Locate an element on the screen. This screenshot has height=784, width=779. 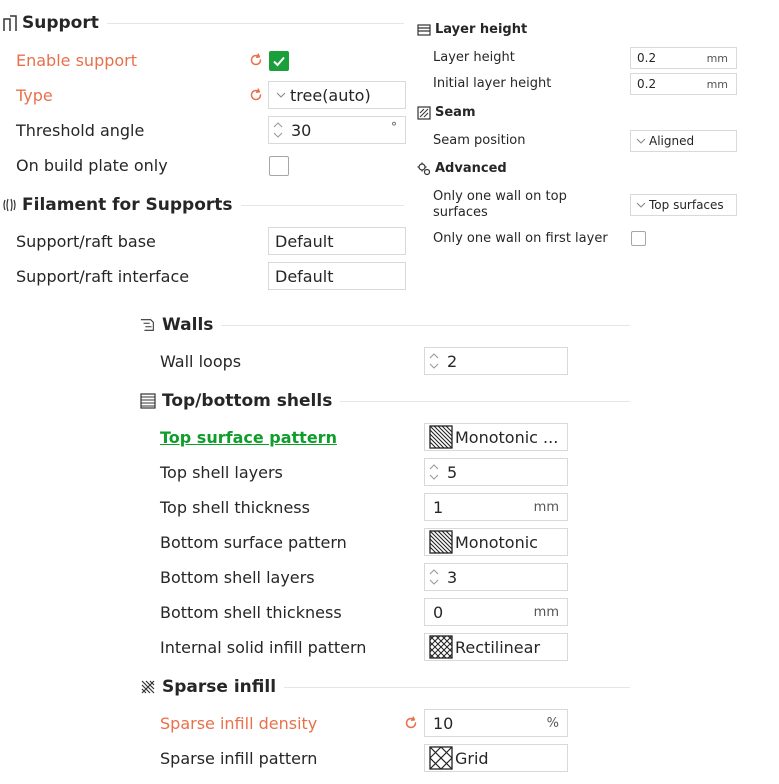
section-title: Filament for Supports is located at coordinates (127, 205).